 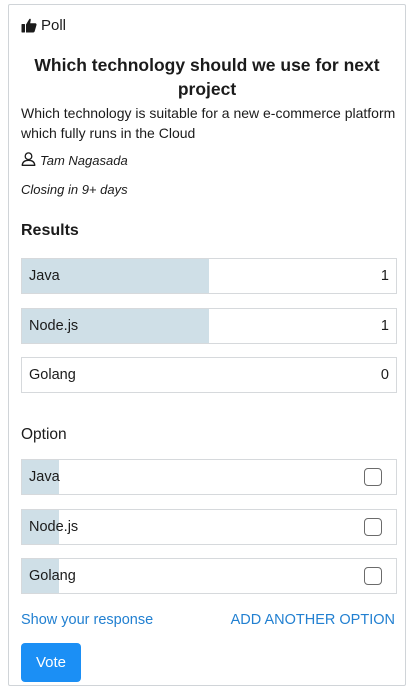 I want to click on show-response-link: Show your response, so click(x=87, y=620).